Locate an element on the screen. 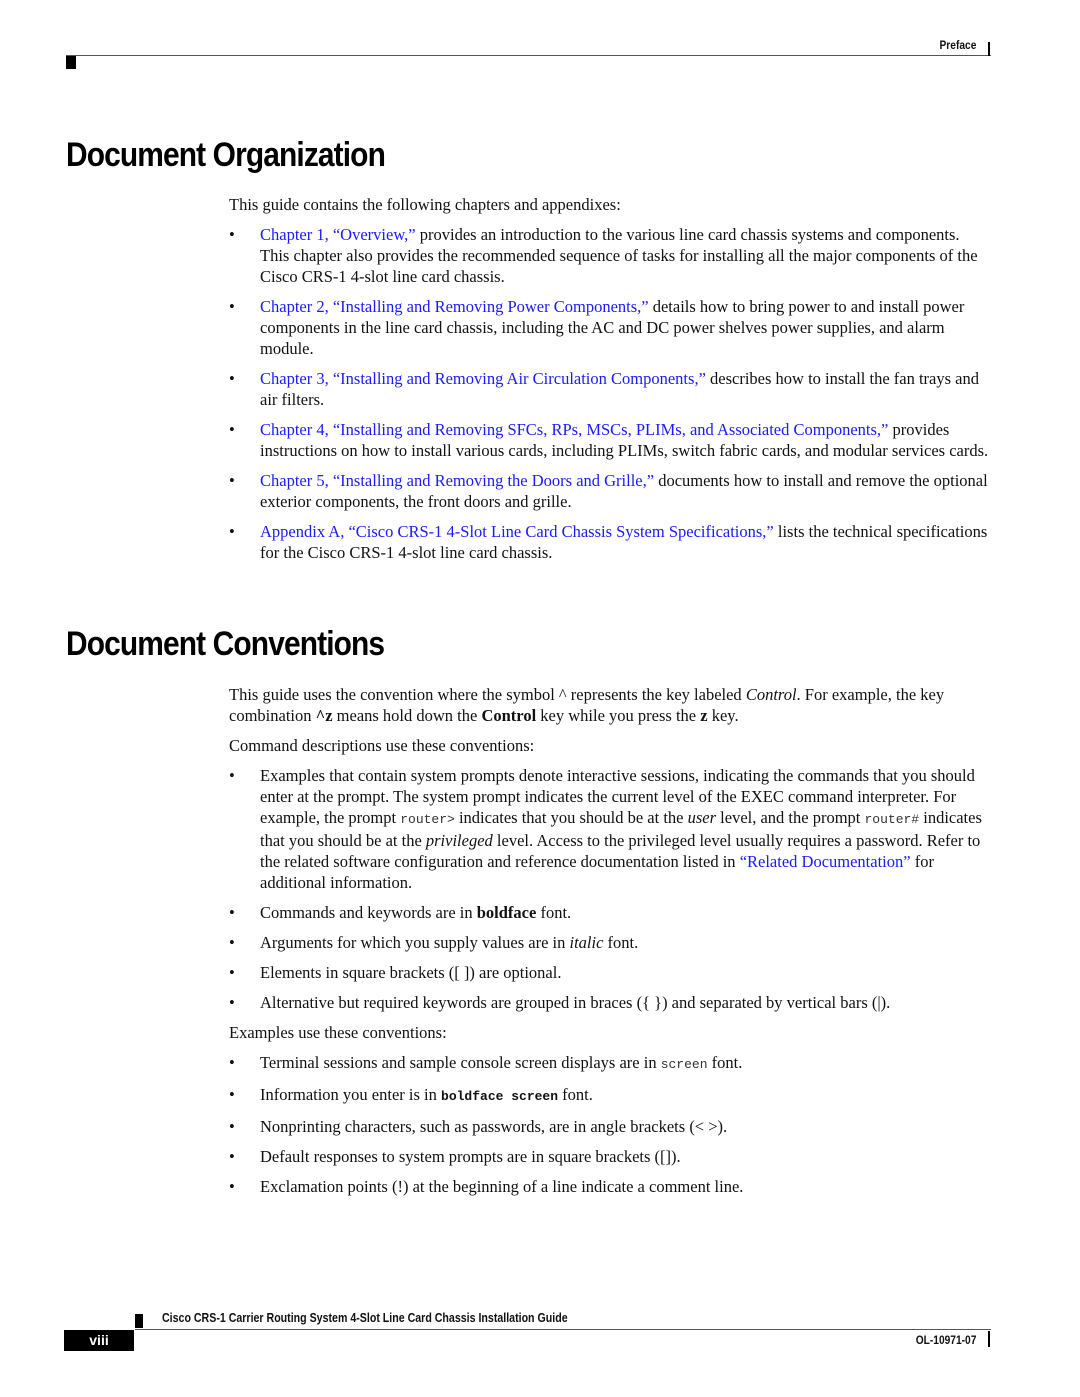 The width and height of the screenshot is (1080, 1397). header-corner-block is located at coordinates (71, 62).